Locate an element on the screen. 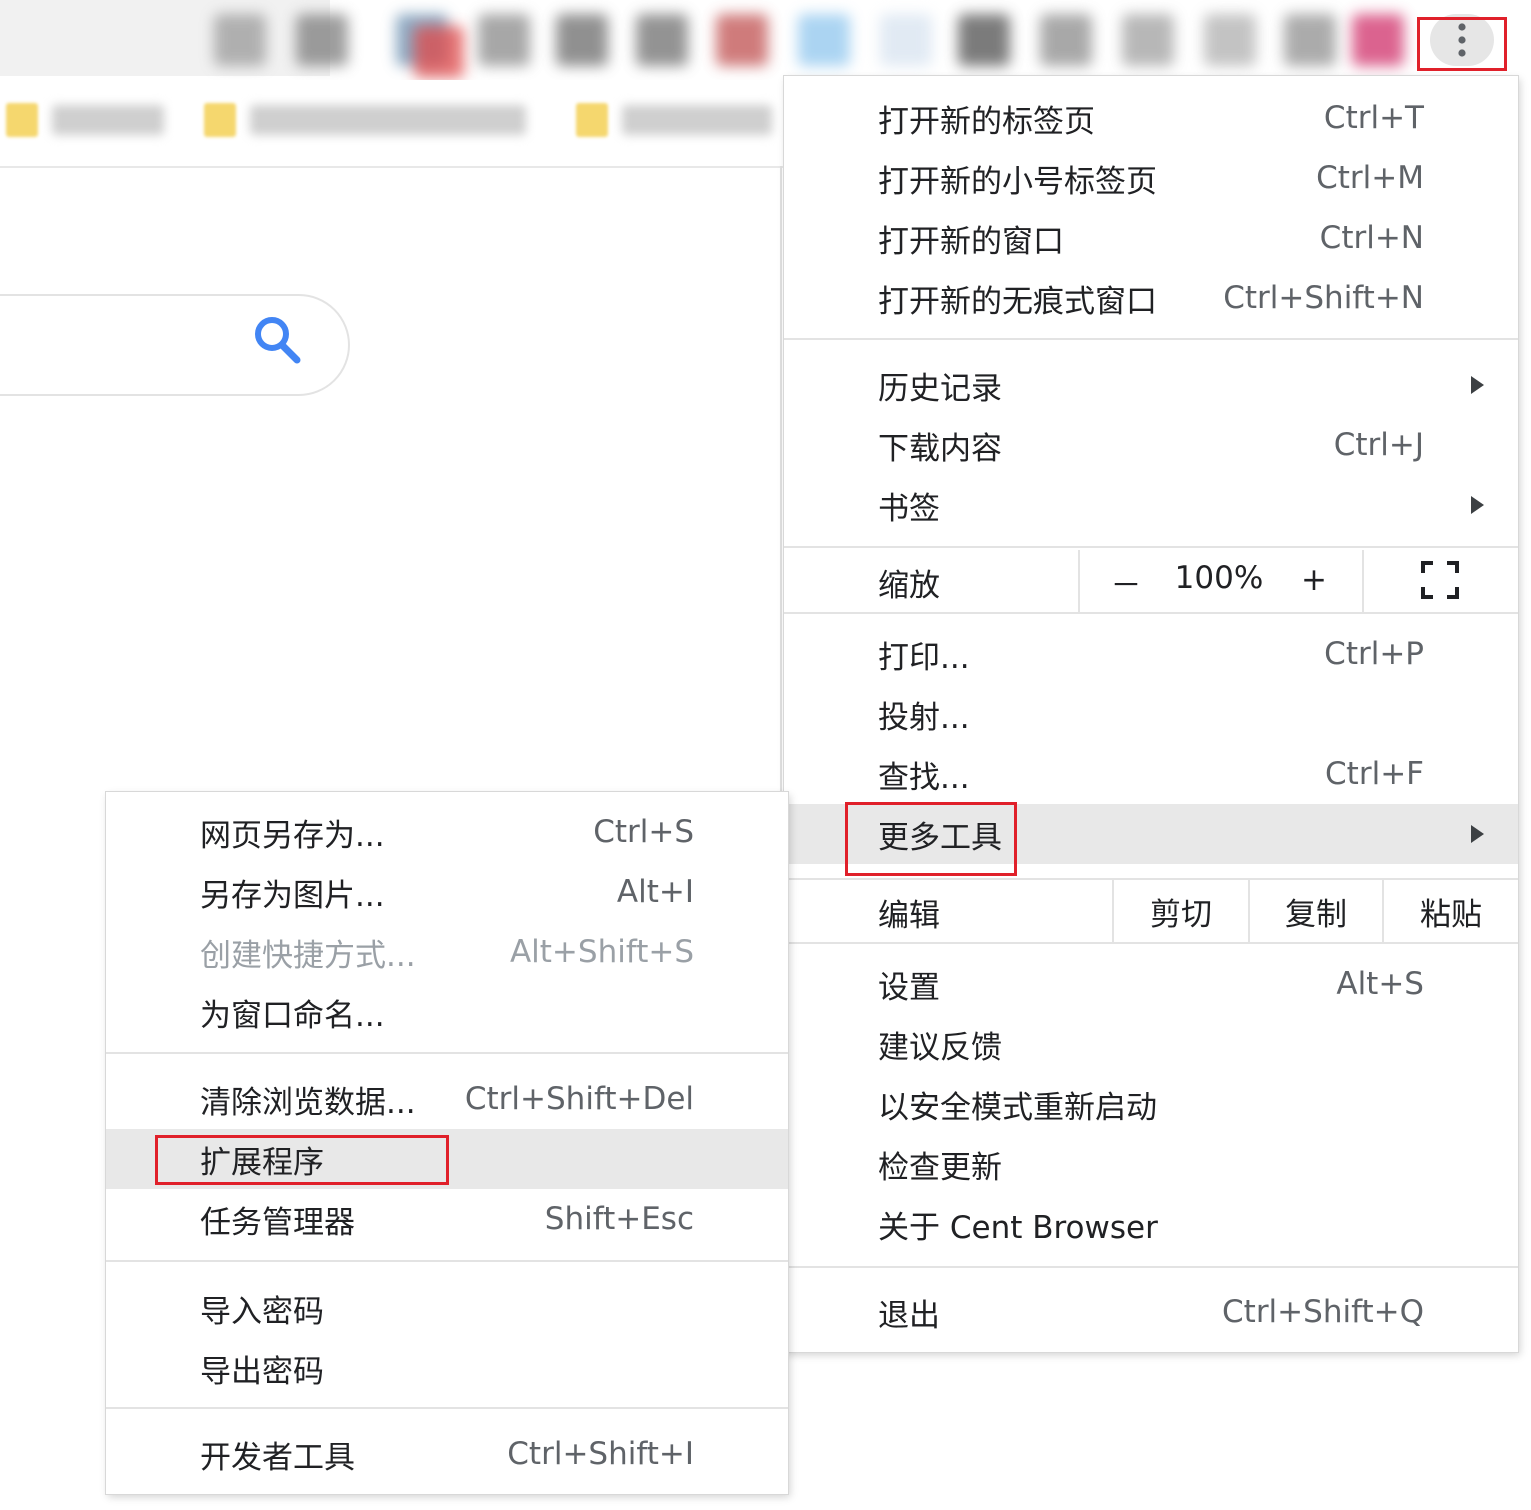 This screenshot has width=1531, height=1510. menu-item-feedback: 建议反馈 is located at coordinates (1151, 1044).